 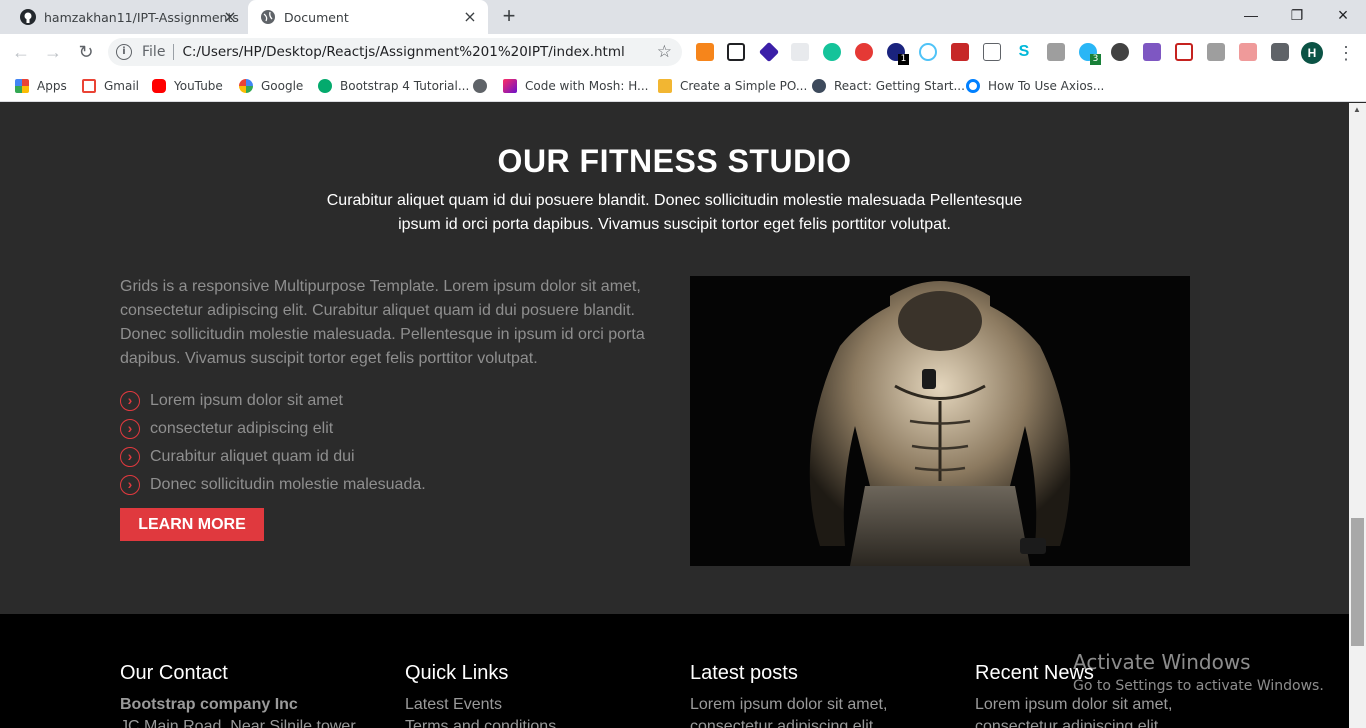 I want to click on scrollbar-thumb, so click(x=1357, y=582).